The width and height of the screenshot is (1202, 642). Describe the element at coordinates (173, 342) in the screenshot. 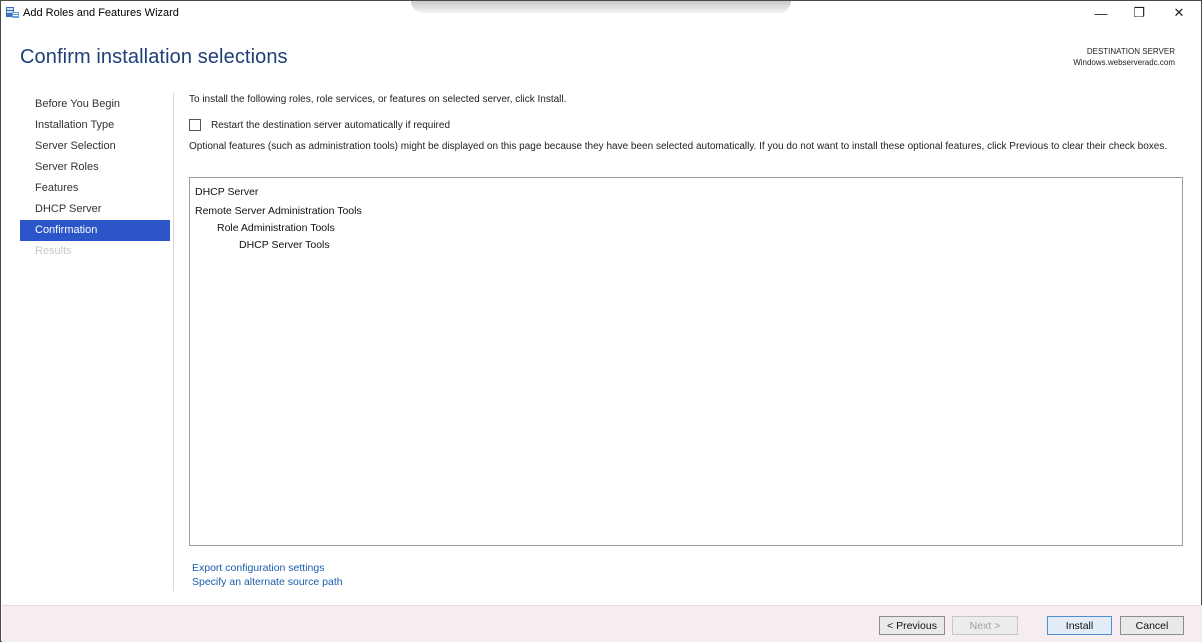

I see `nav-divider` at that location.